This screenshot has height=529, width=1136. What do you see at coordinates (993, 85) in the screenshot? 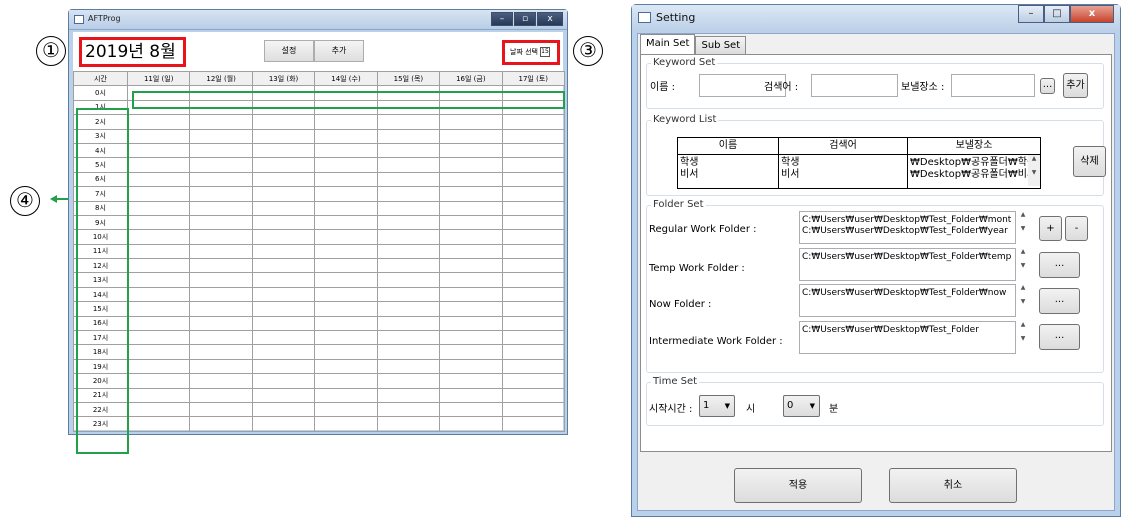
I see `location-input` at bounding box center [993, 85].